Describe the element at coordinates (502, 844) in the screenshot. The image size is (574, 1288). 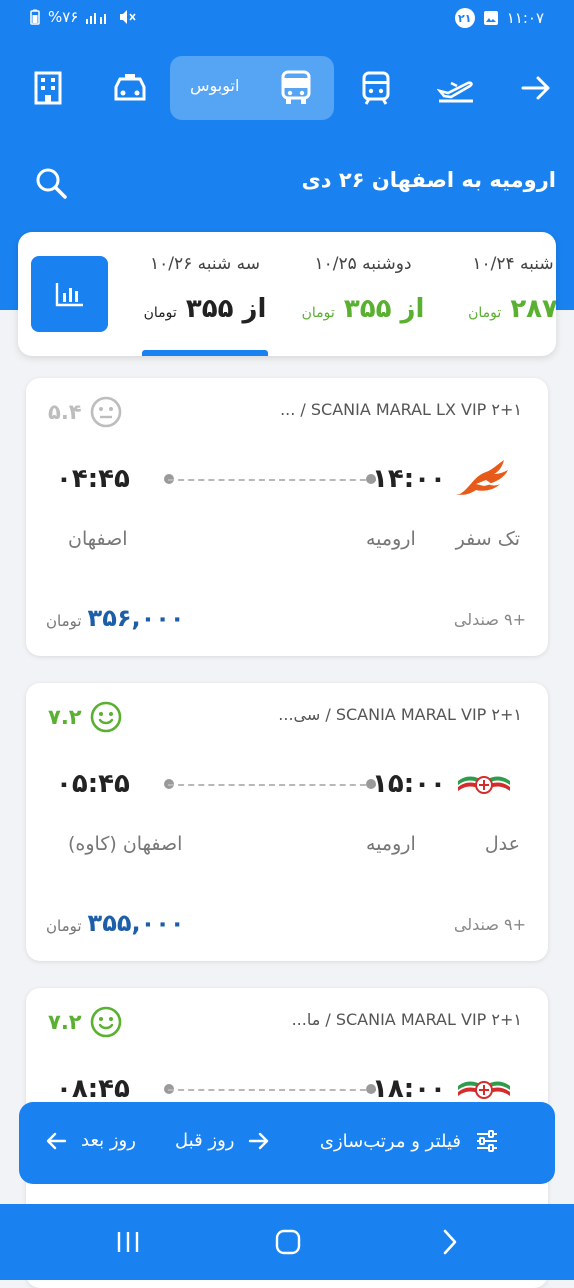
I see `company-name: عدل` at that location.